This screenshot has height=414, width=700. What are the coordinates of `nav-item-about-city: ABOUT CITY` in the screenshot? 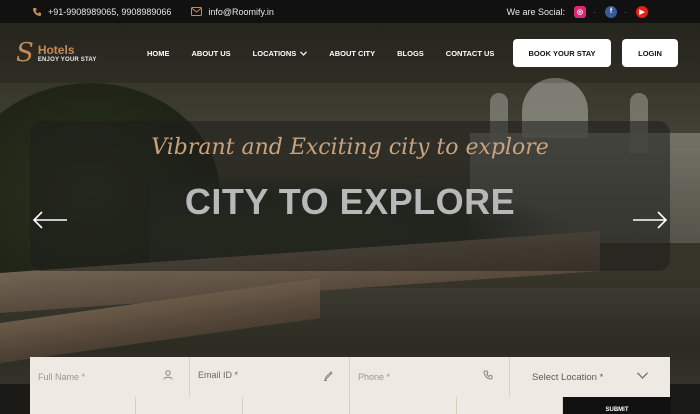 It's located at (352, 53).